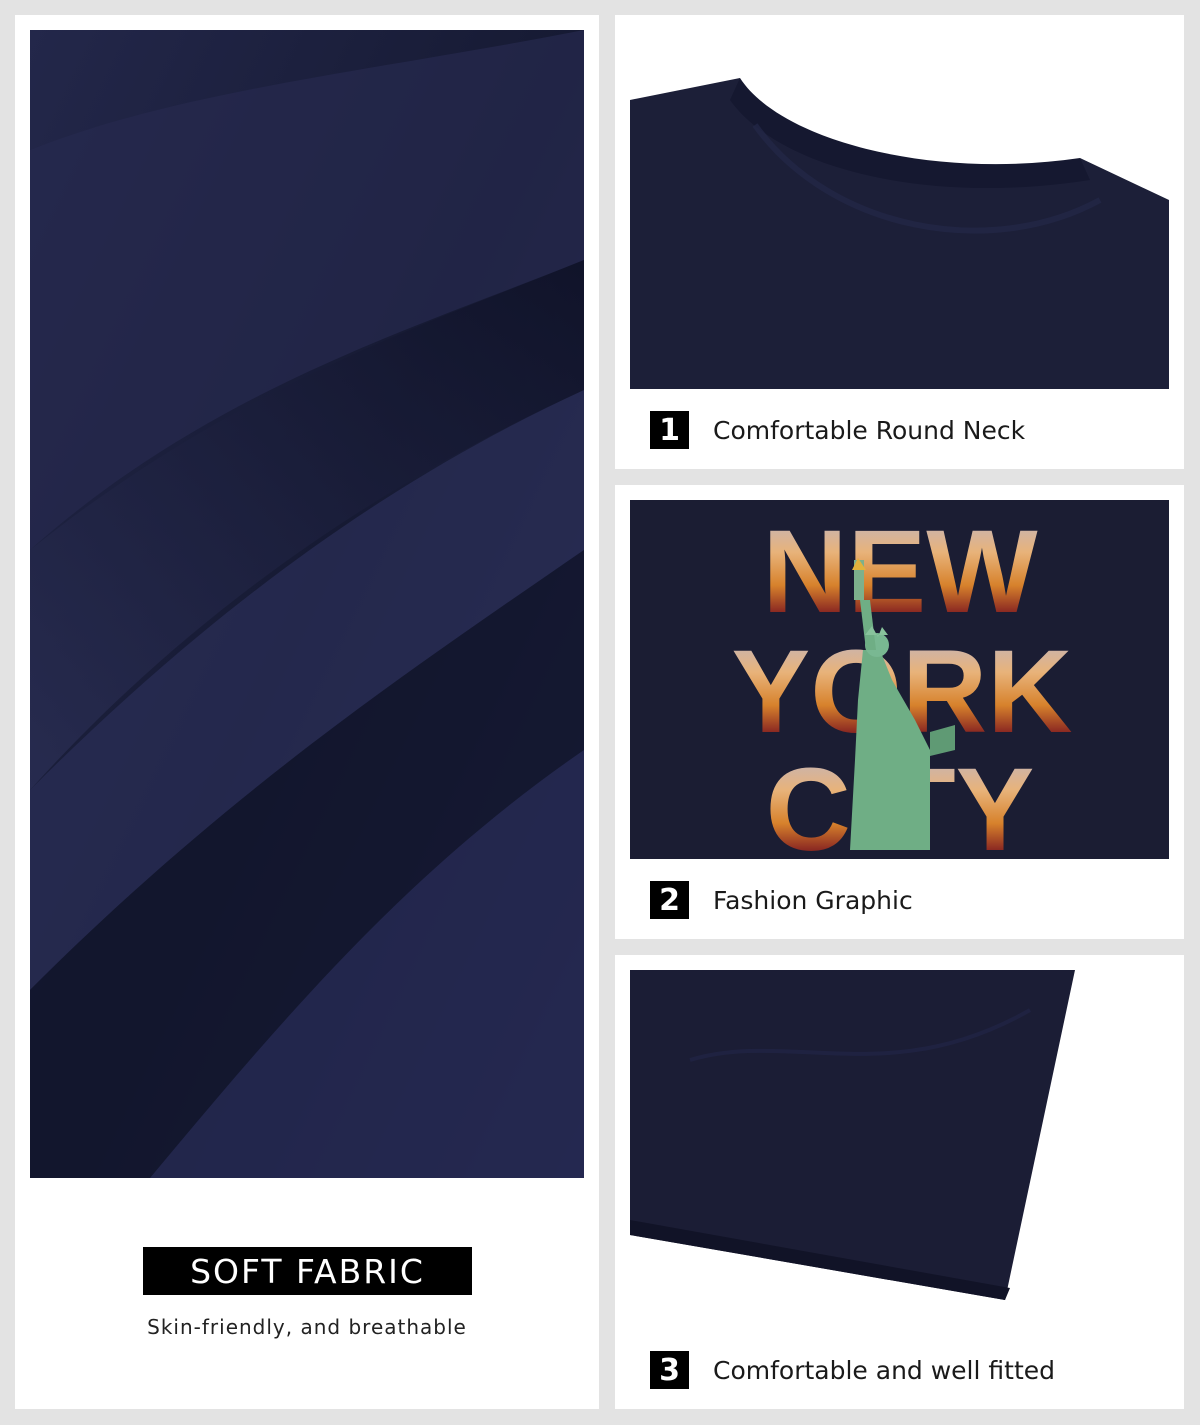 Image resolution: width=1200 pixels, height=1425 pixels. I want to click on feature-label: Fashion Graphic, so click(813, 900).